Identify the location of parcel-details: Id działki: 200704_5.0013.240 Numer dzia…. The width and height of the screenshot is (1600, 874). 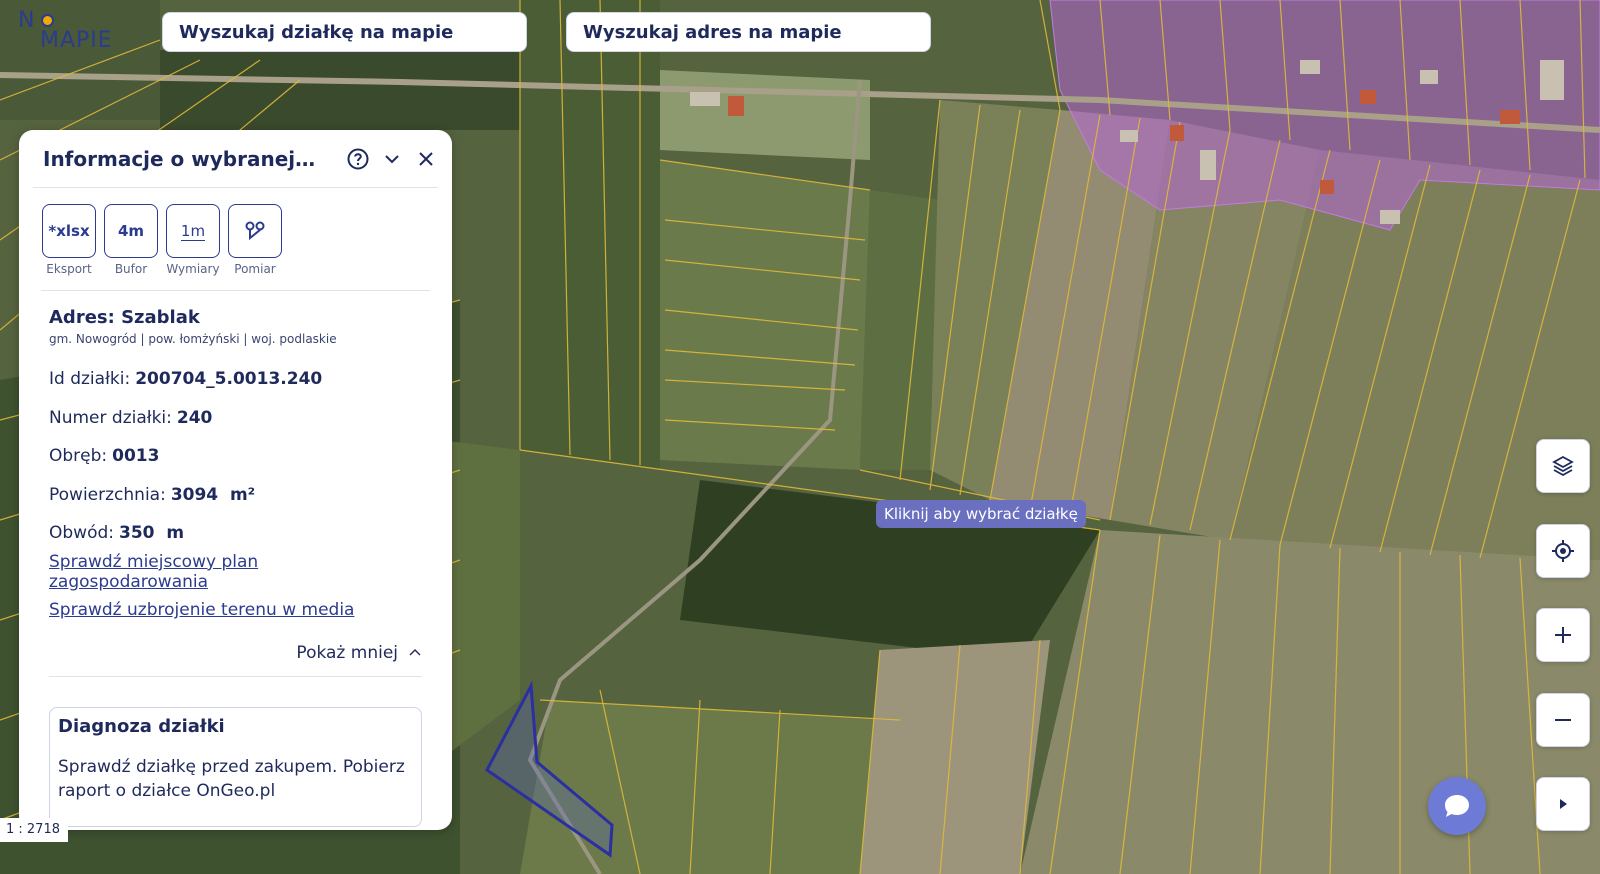
(235, 488).